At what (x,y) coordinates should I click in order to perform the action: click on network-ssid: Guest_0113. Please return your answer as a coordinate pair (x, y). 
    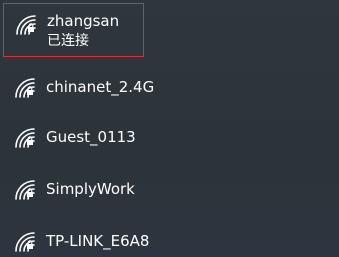
    Looking at the image, I should click on (91, 137).